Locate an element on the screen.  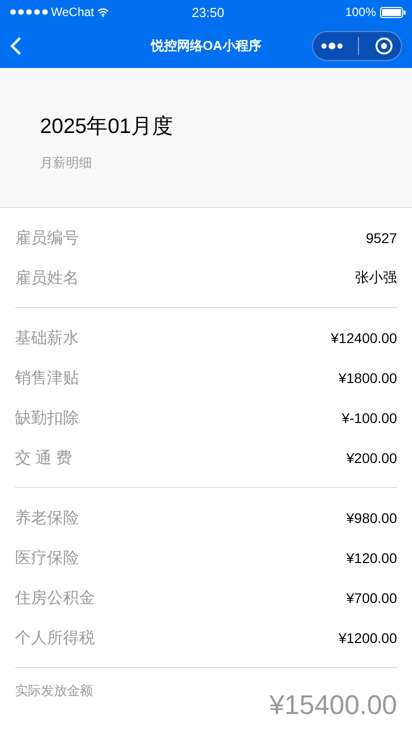
period-title: 2025年01月度 is located at coordinates (107, 127).